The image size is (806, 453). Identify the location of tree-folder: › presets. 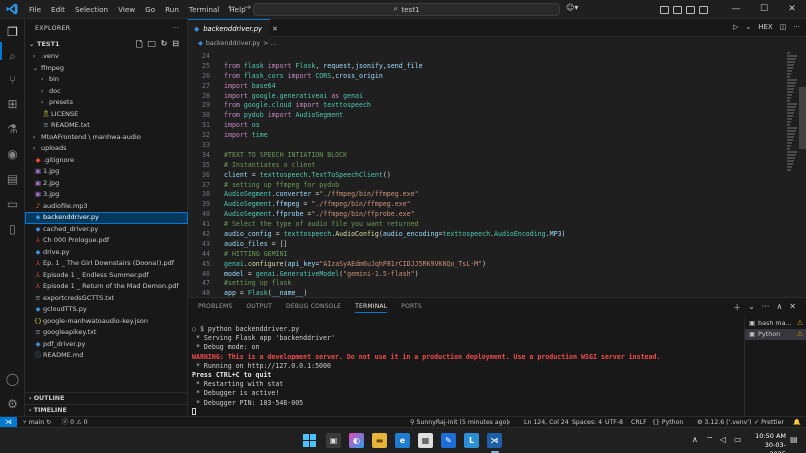
(106, 103).